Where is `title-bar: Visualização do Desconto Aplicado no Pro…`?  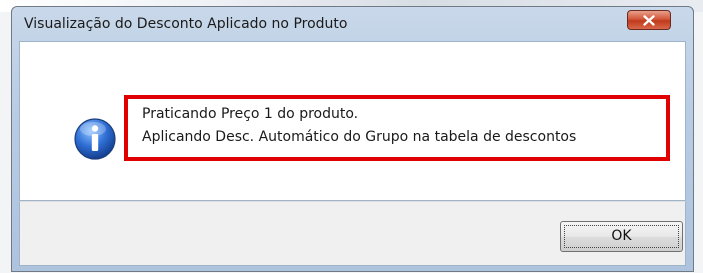
title-bar: Visualização do Desconto Aplicado no Pro… is located at coordinates (352, 24).